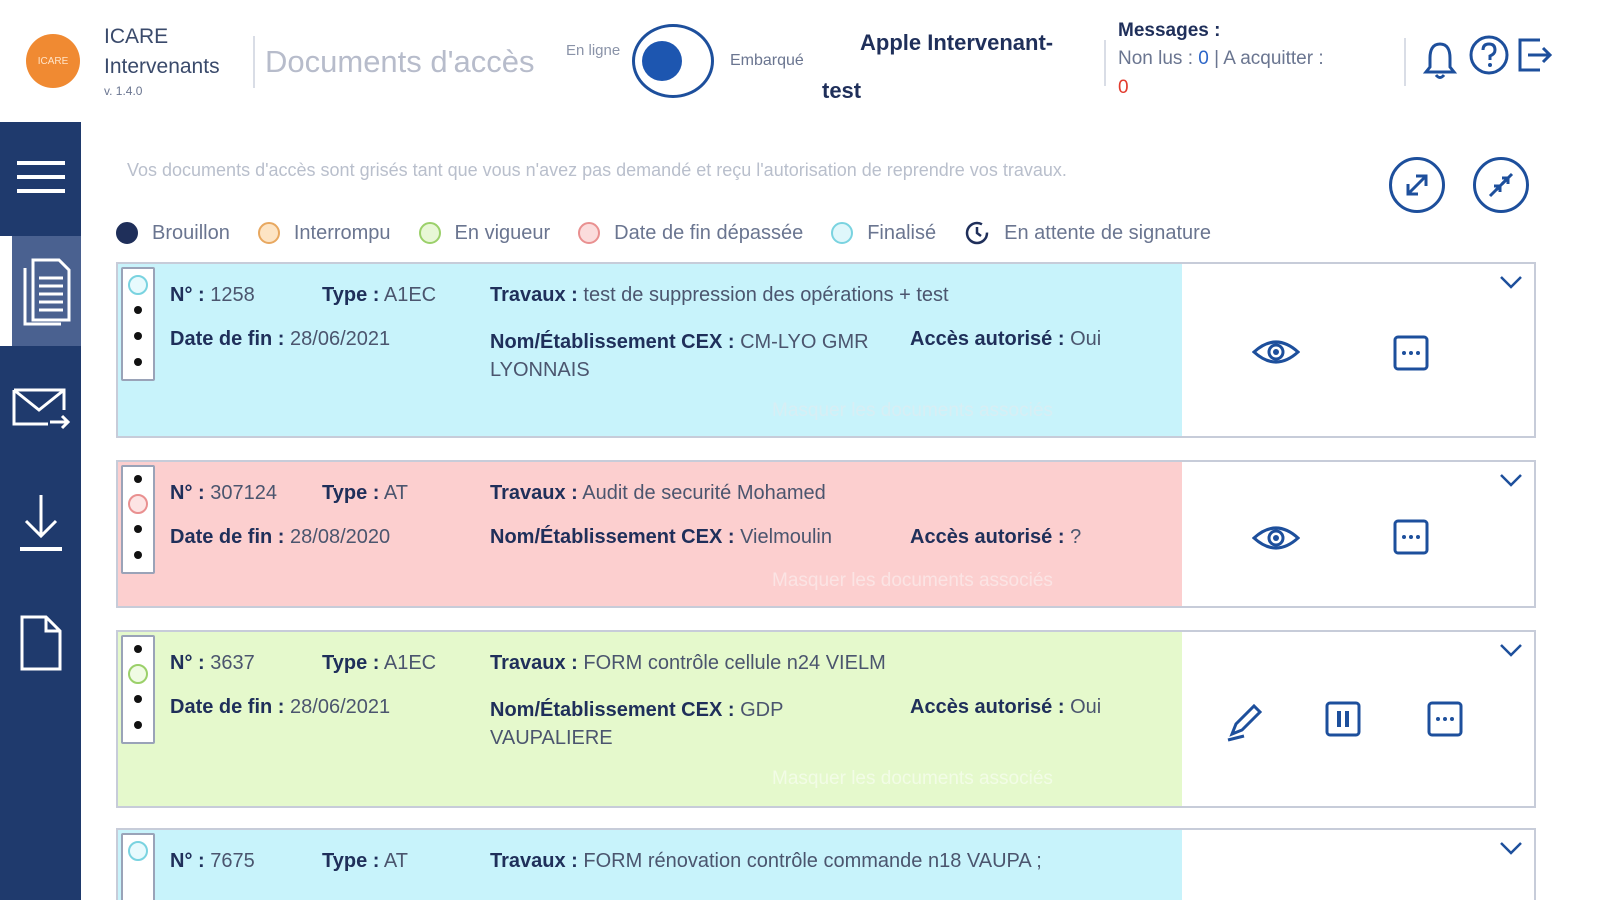 Image resolution: width=1599 pixels, height=900 pixels. I want to click on sidebar-item-messages, so click(40, 409).